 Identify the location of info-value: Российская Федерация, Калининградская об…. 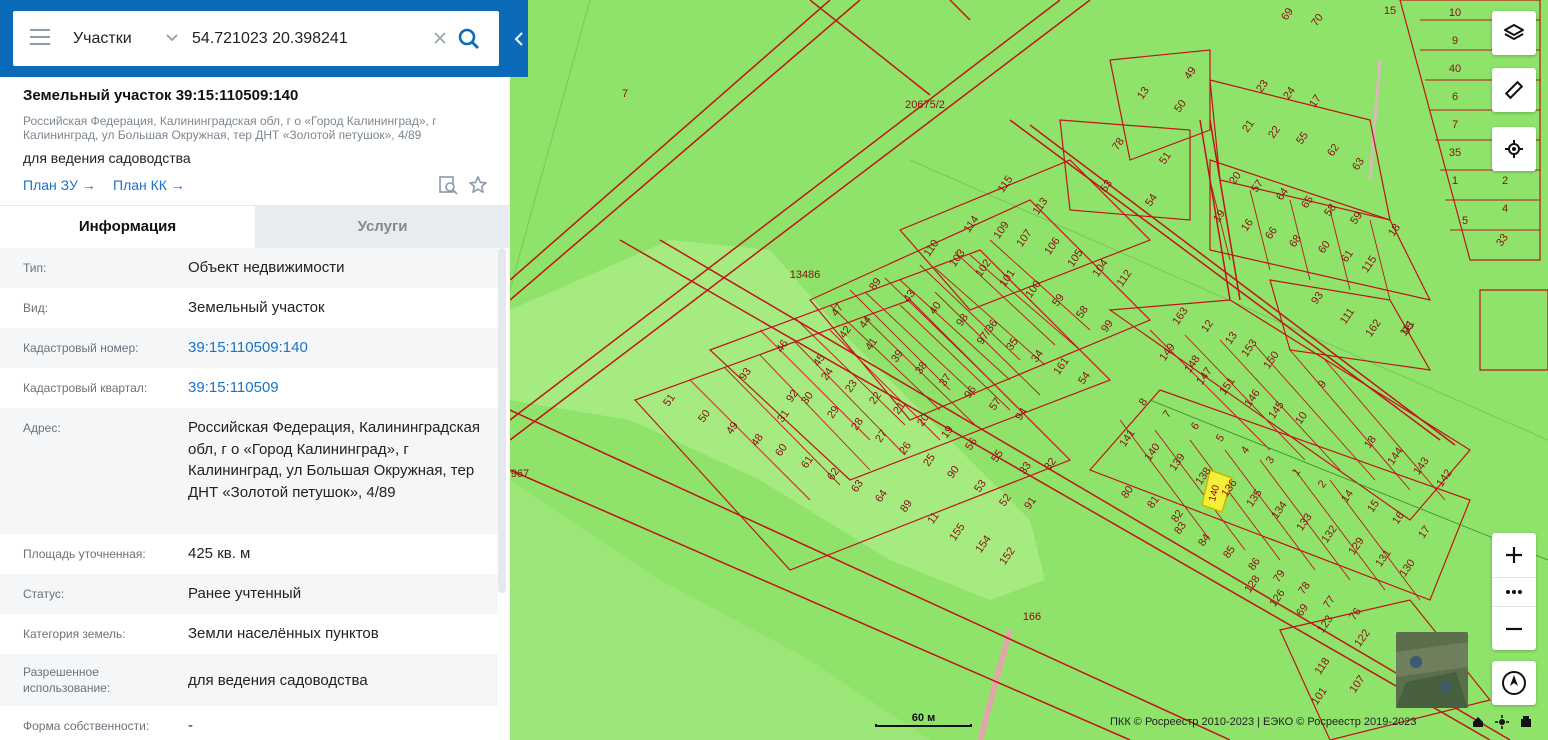
(334, 460).